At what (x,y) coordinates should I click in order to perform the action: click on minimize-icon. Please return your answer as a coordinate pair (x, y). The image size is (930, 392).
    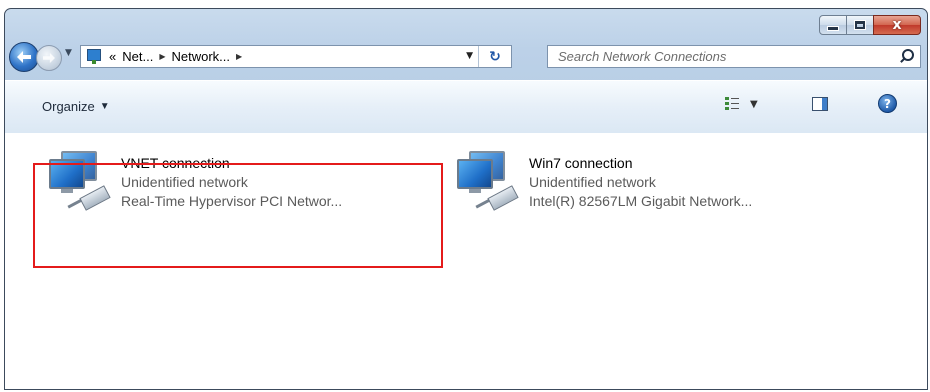
    Looking at the image, I should click on (833, 28).